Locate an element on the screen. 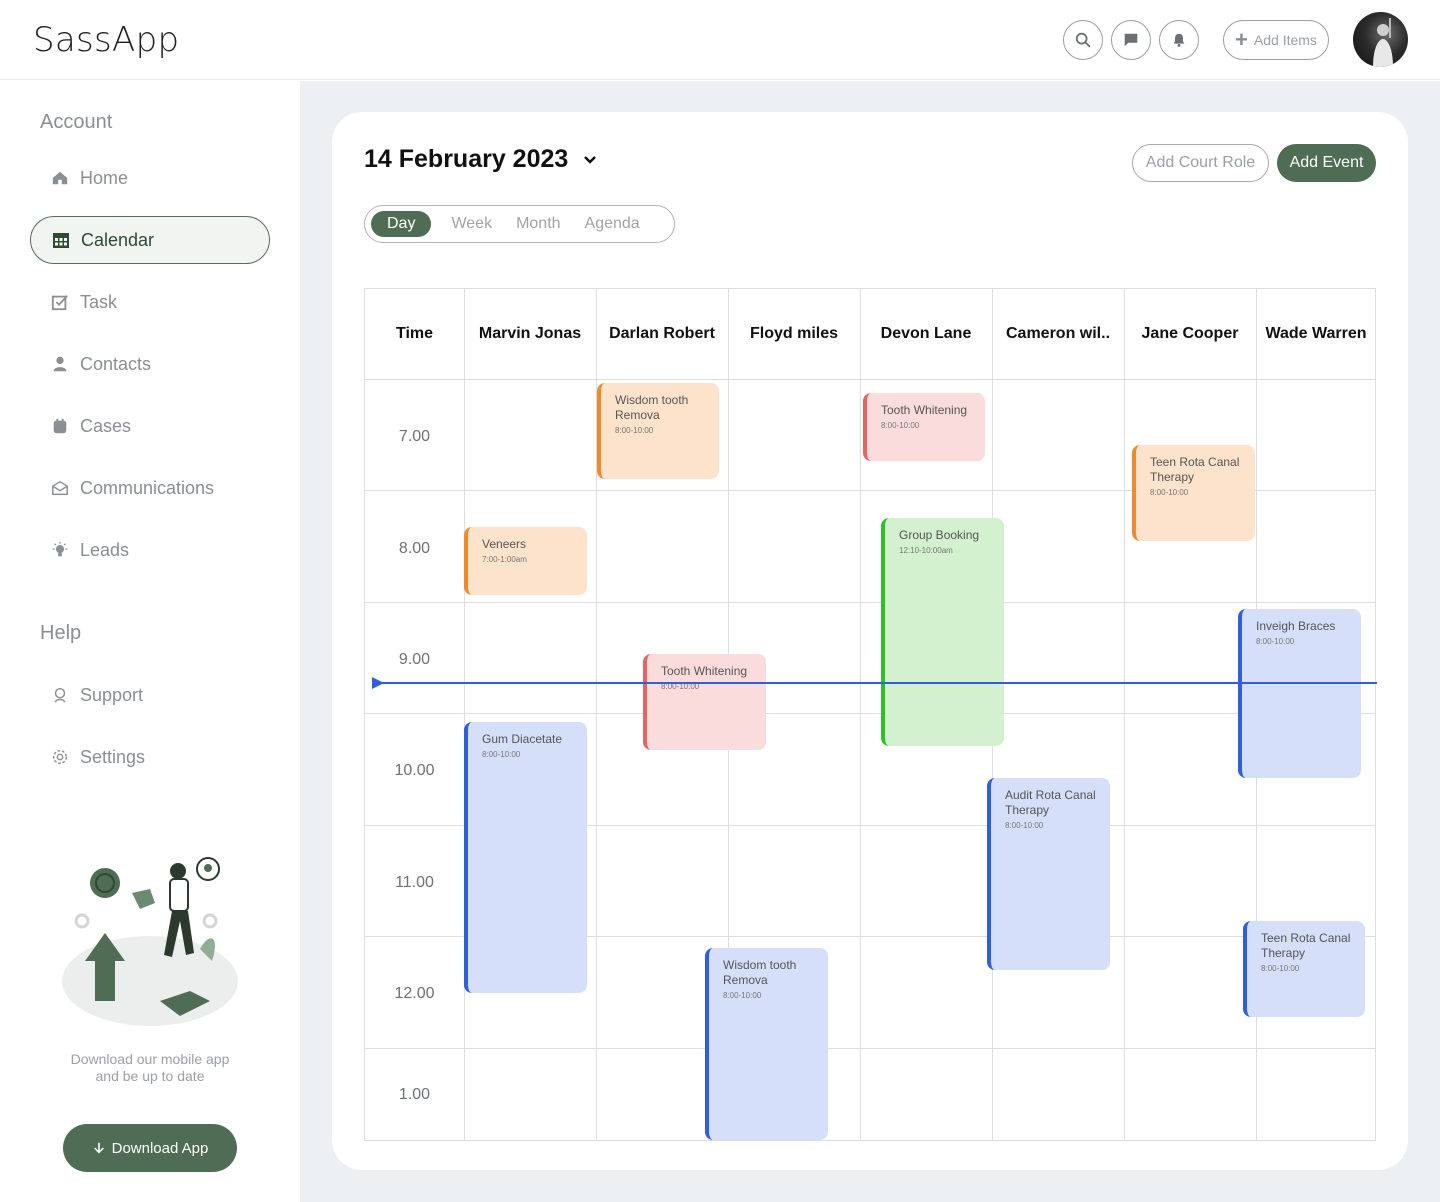 The width and height of the screenshot is (1440, 1202). chevron-down-icon is located at coordinates (590, 159).